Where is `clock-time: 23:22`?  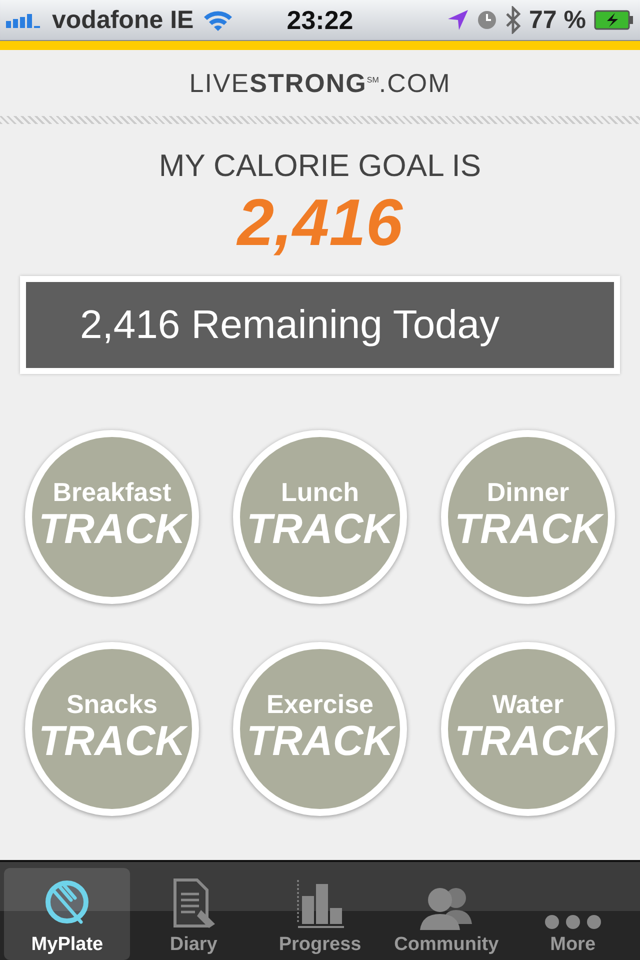
clock-time: 23:22 is located at coordinates (320, 20).